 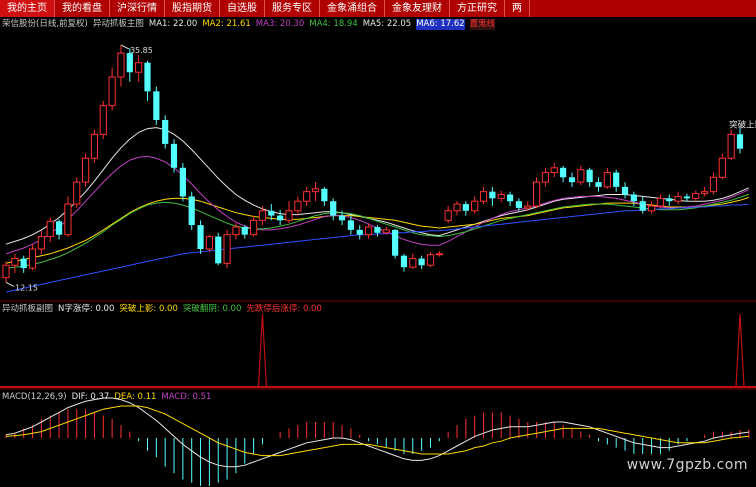 What do you see at coordinates (26, 287) in the screenshot?
I see `low-price-label: 12.15` at bounding box center [26, 287].